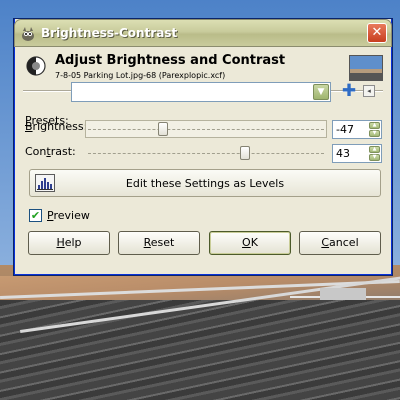  What do you see at coordinates (28, 34) in the screenshot?
I see `gimp-wilber-icon` at bounding box center [28, 34].